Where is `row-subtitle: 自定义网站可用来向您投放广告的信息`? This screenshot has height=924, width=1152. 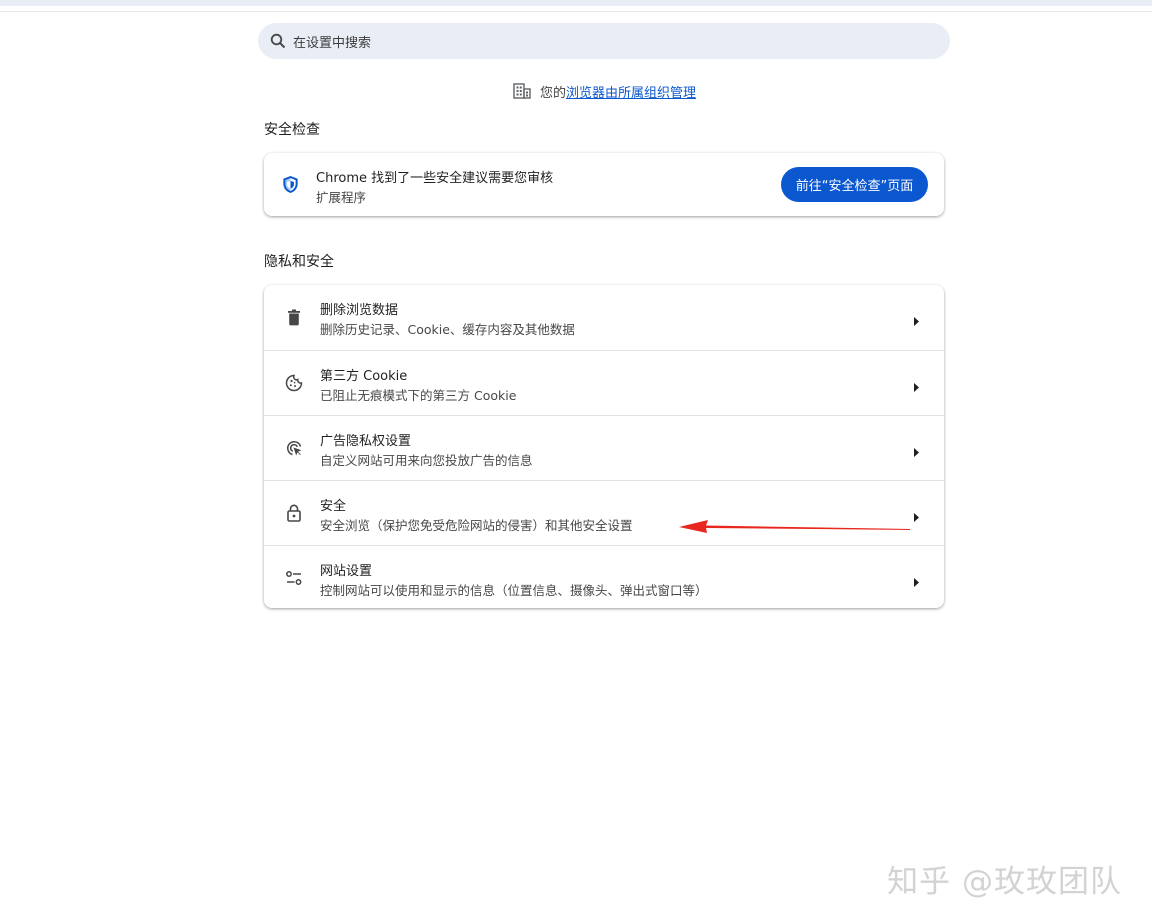
row-subtitle: 自定义网站可用来向您投放广告的信息 is located at coordinates (426, 460).